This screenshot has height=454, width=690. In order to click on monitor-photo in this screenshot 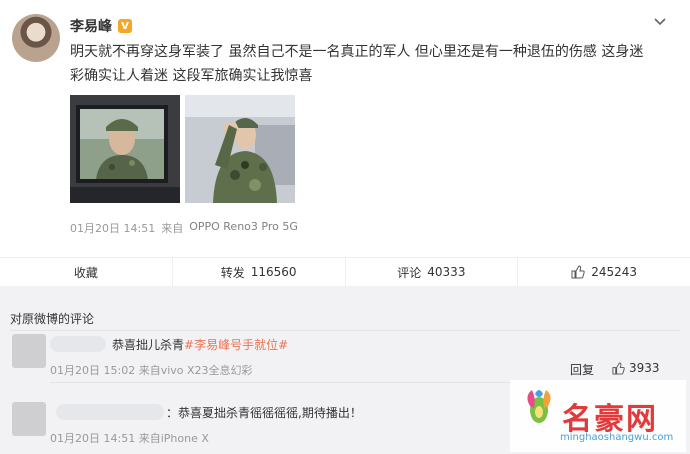, I will do `click(125, 149)`.